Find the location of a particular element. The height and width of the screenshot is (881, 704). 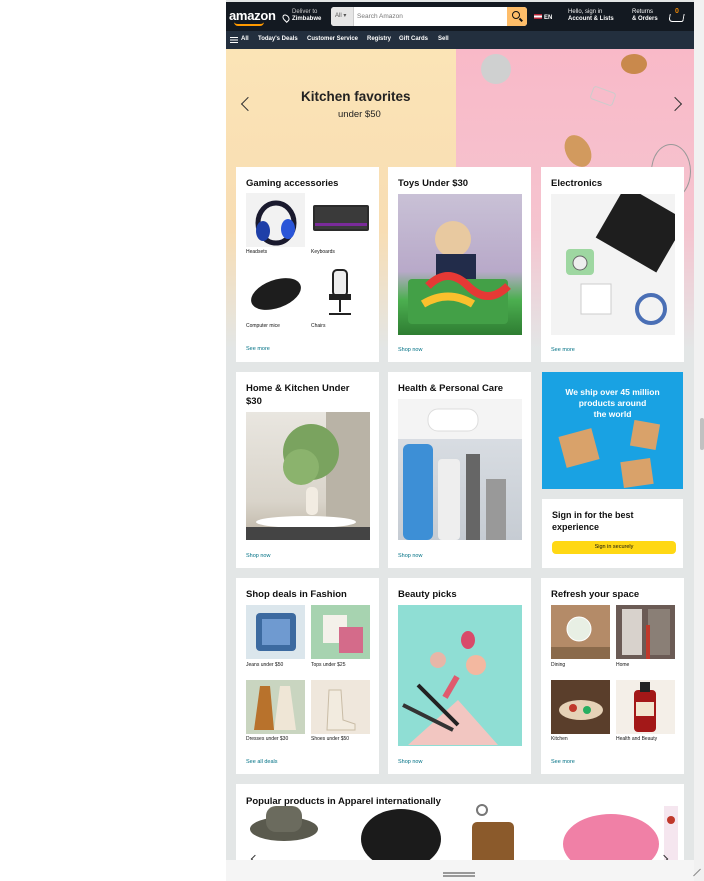

search-category-select: All ▾ is located at coordinates (342, 16).